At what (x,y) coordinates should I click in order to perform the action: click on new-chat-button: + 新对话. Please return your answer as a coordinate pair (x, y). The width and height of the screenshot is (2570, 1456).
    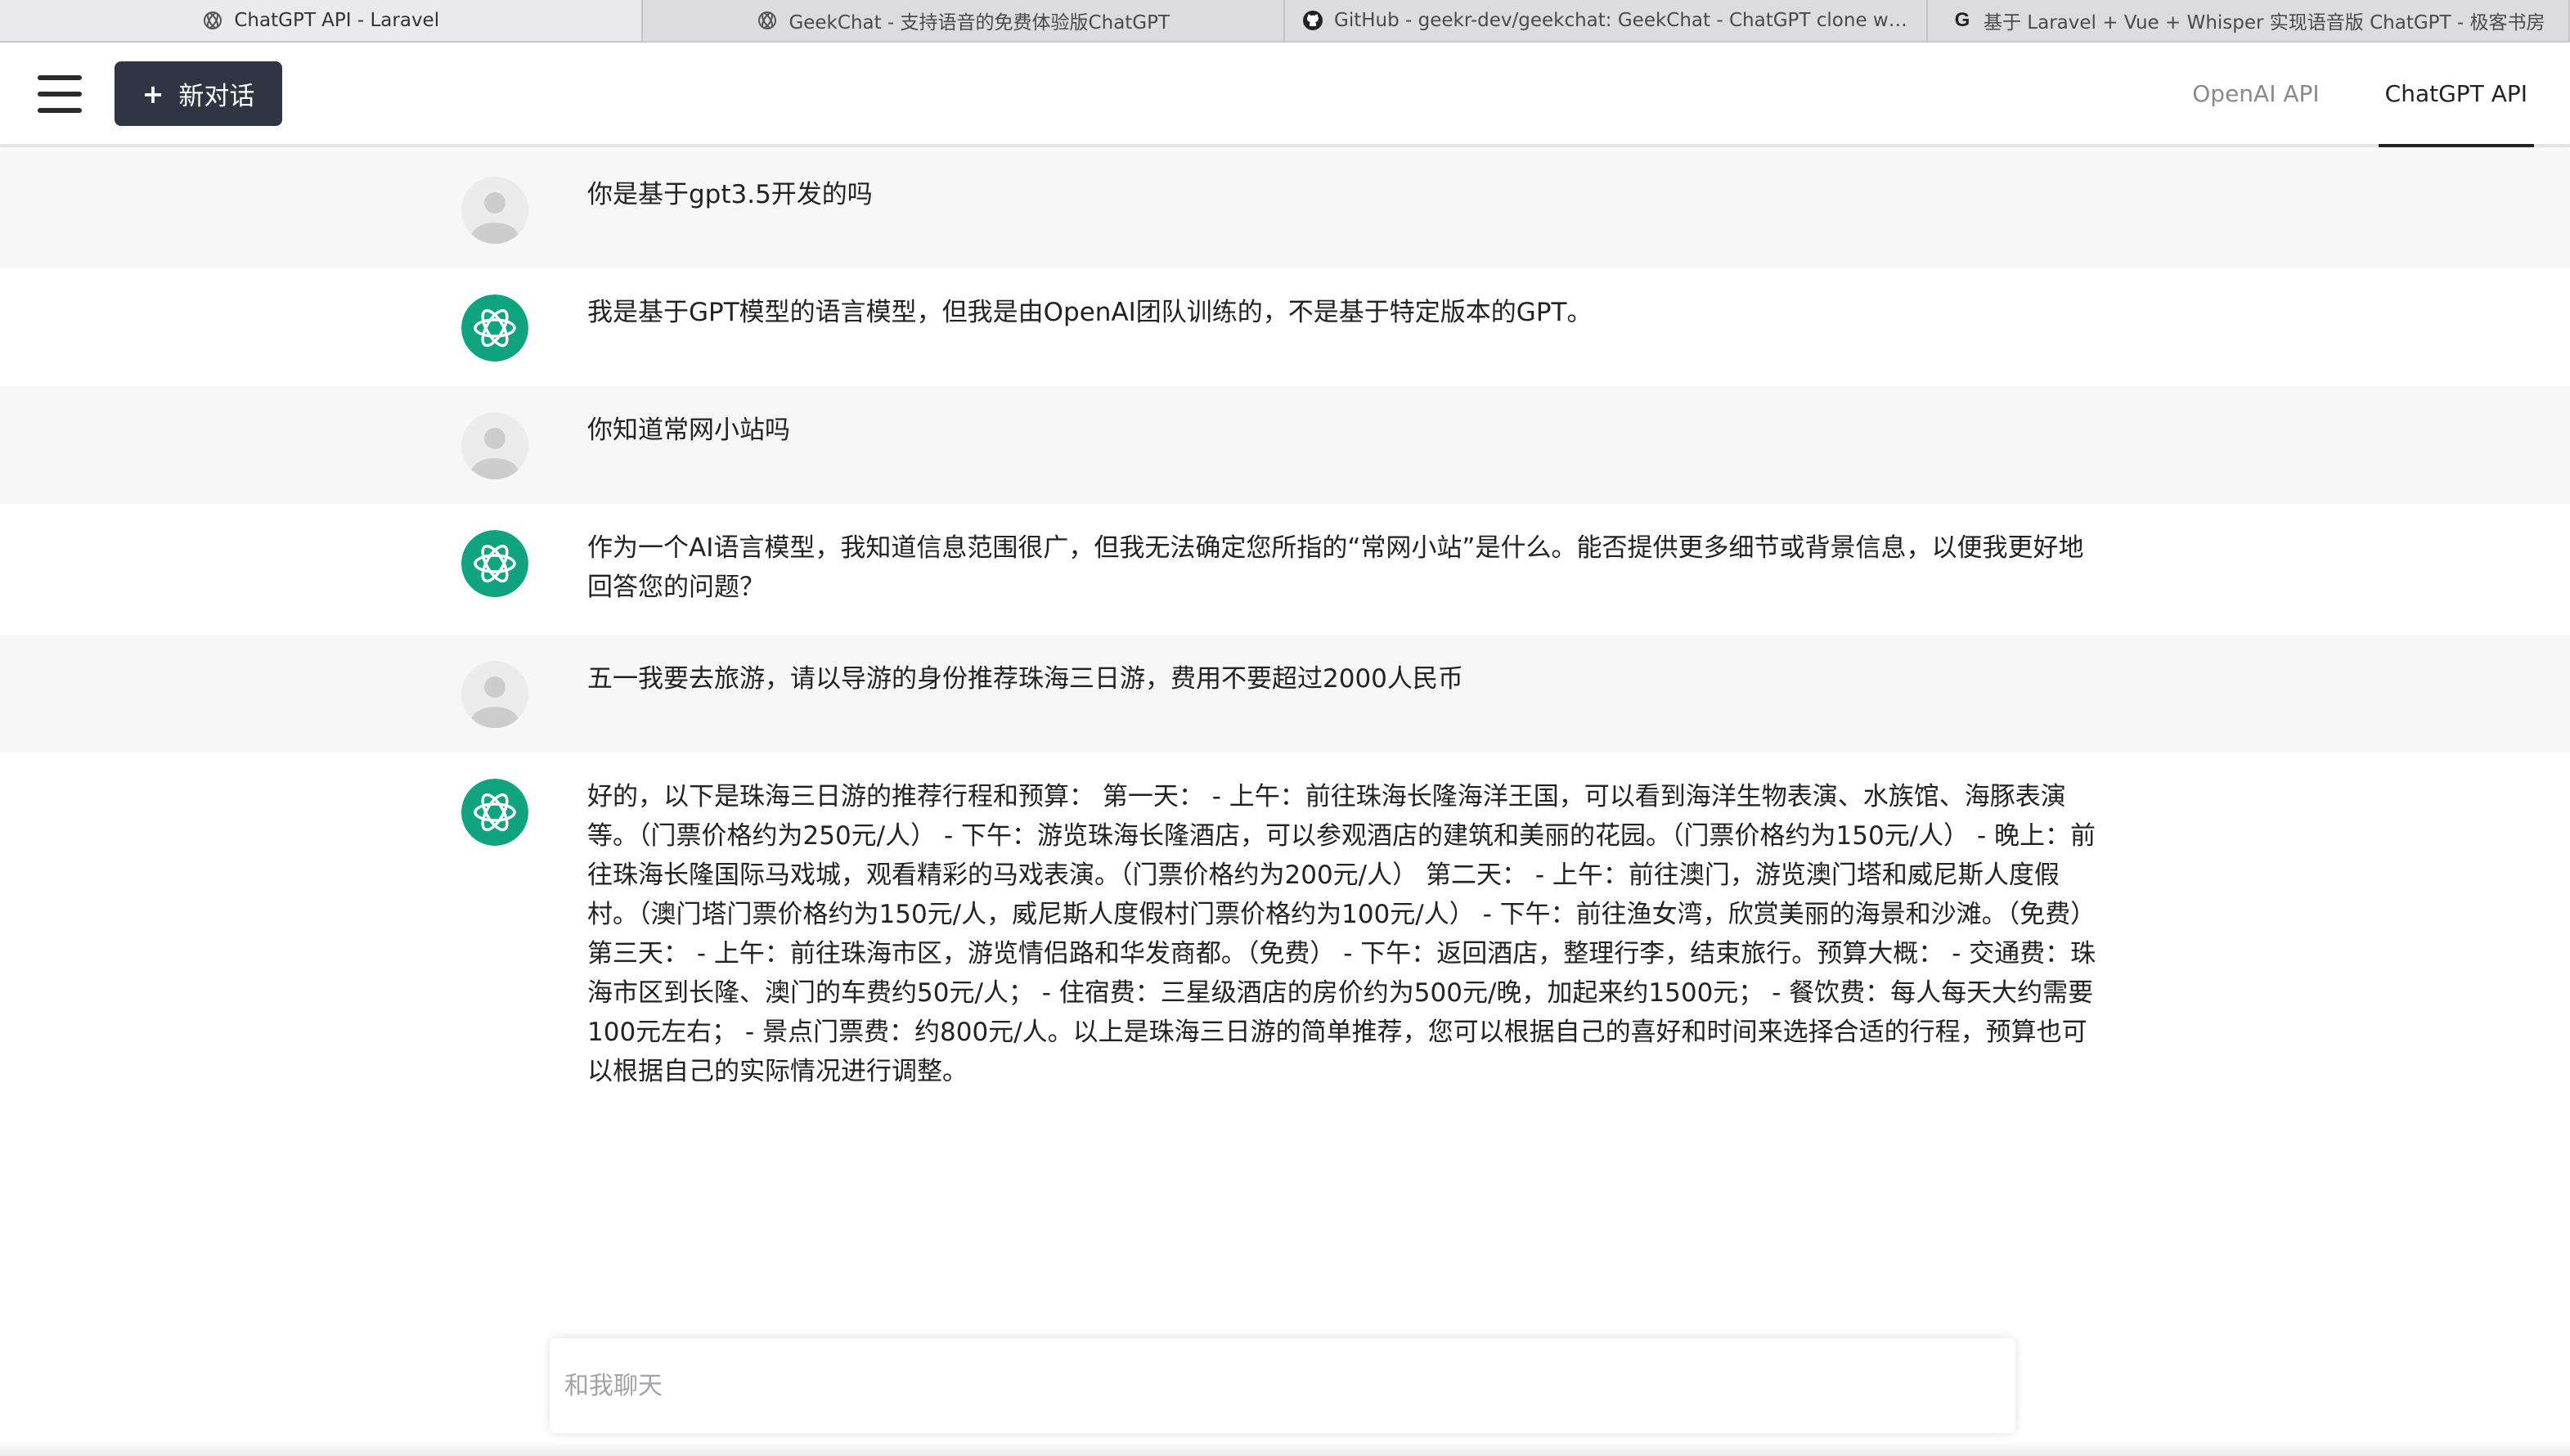
    Looking at the image, I should click on (198, 93).